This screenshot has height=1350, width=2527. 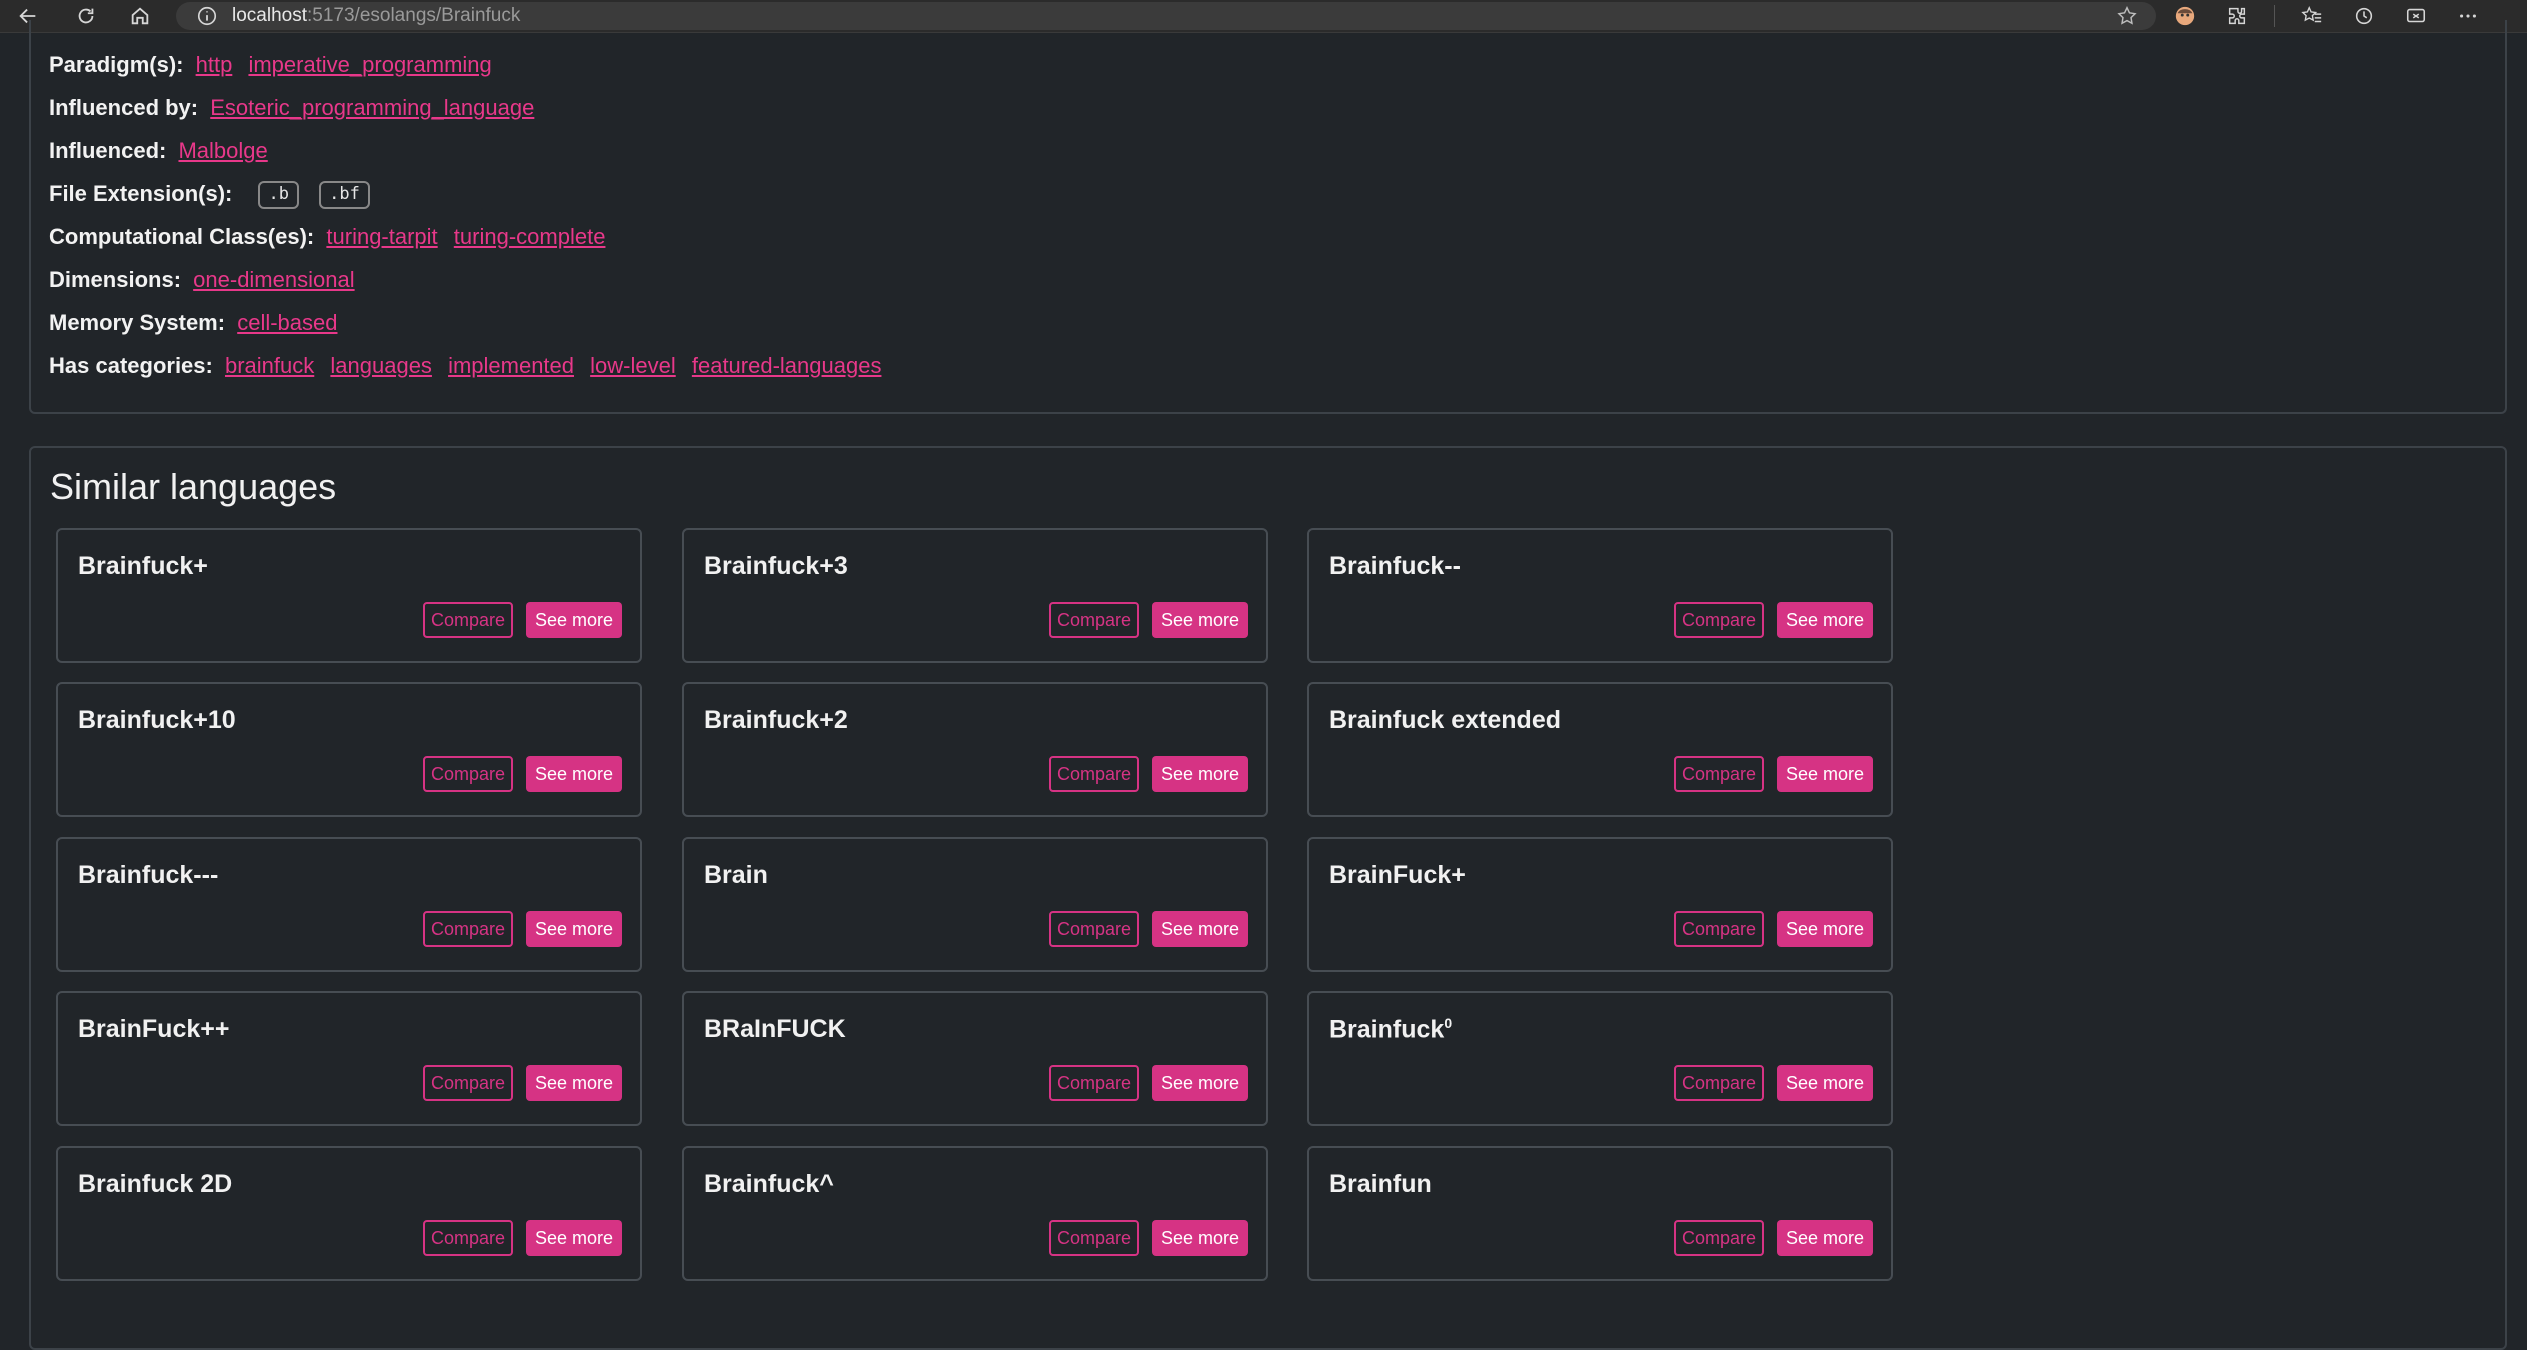 I want to click on language-name-text: Brainfuck---, so click(x=148, y=875).